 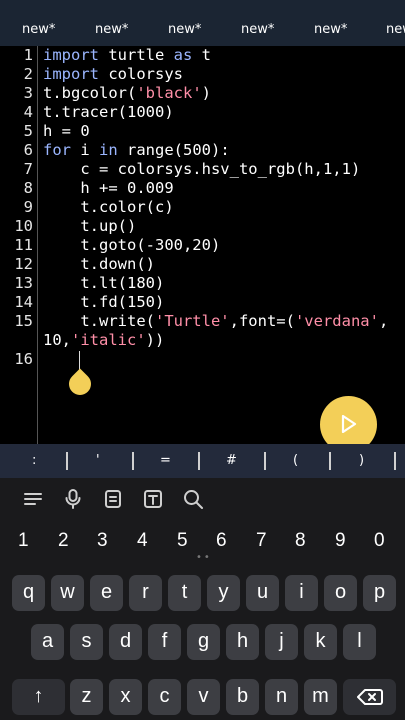 I want to click on backspace-icon, so click(x=369, y=697).